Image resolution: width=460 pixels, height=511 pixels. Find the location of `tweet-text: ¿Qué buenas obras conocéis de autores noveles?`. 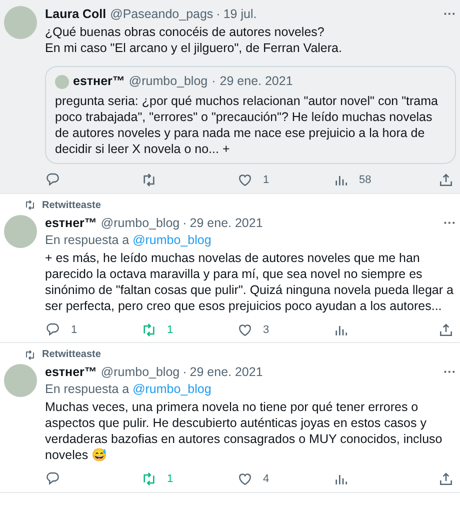

tweet-text: ¿Qué buenas obras conocéis de autores noveles? is located at coordinates (185, 32).